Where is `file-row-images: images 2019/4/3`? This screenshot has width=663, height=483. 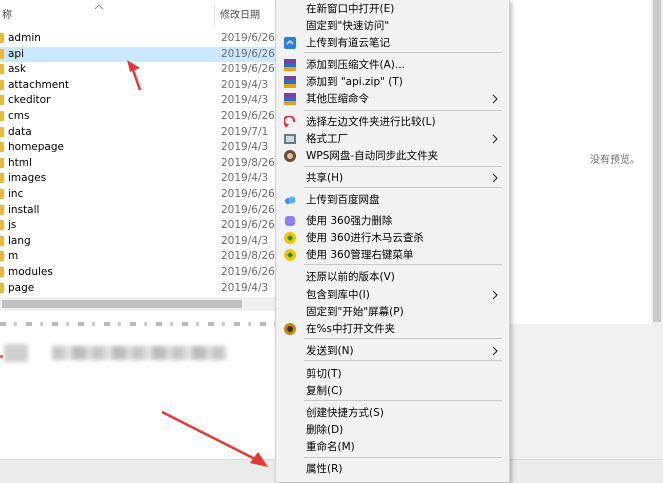
file-row-images: images 2019/4/3 is located at coordinates (138, 178).